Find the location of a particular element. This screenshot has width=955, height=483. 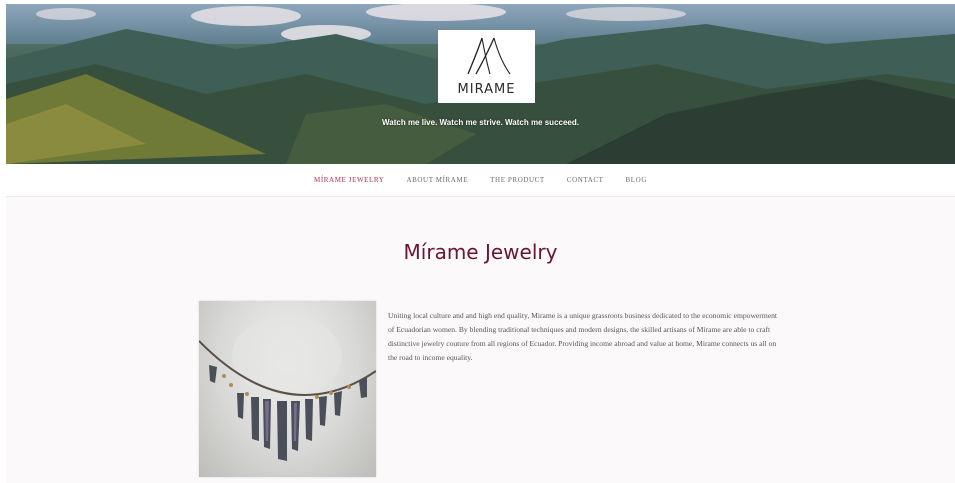

nav-item-about-mirame: ABOUT MÍRAME is located at coordinates (437, 180).